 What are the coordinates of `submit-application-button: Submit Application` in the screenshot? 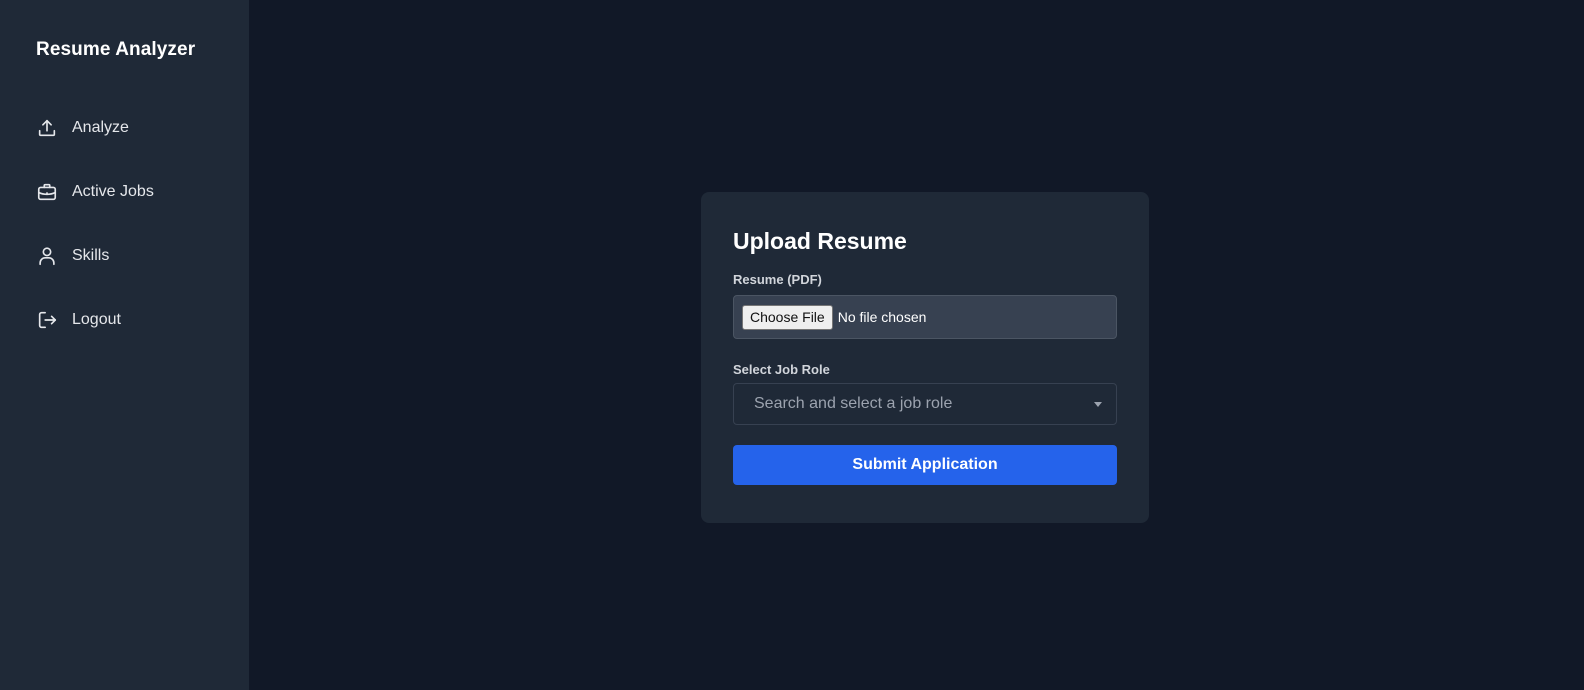 It's located at (925, 465).